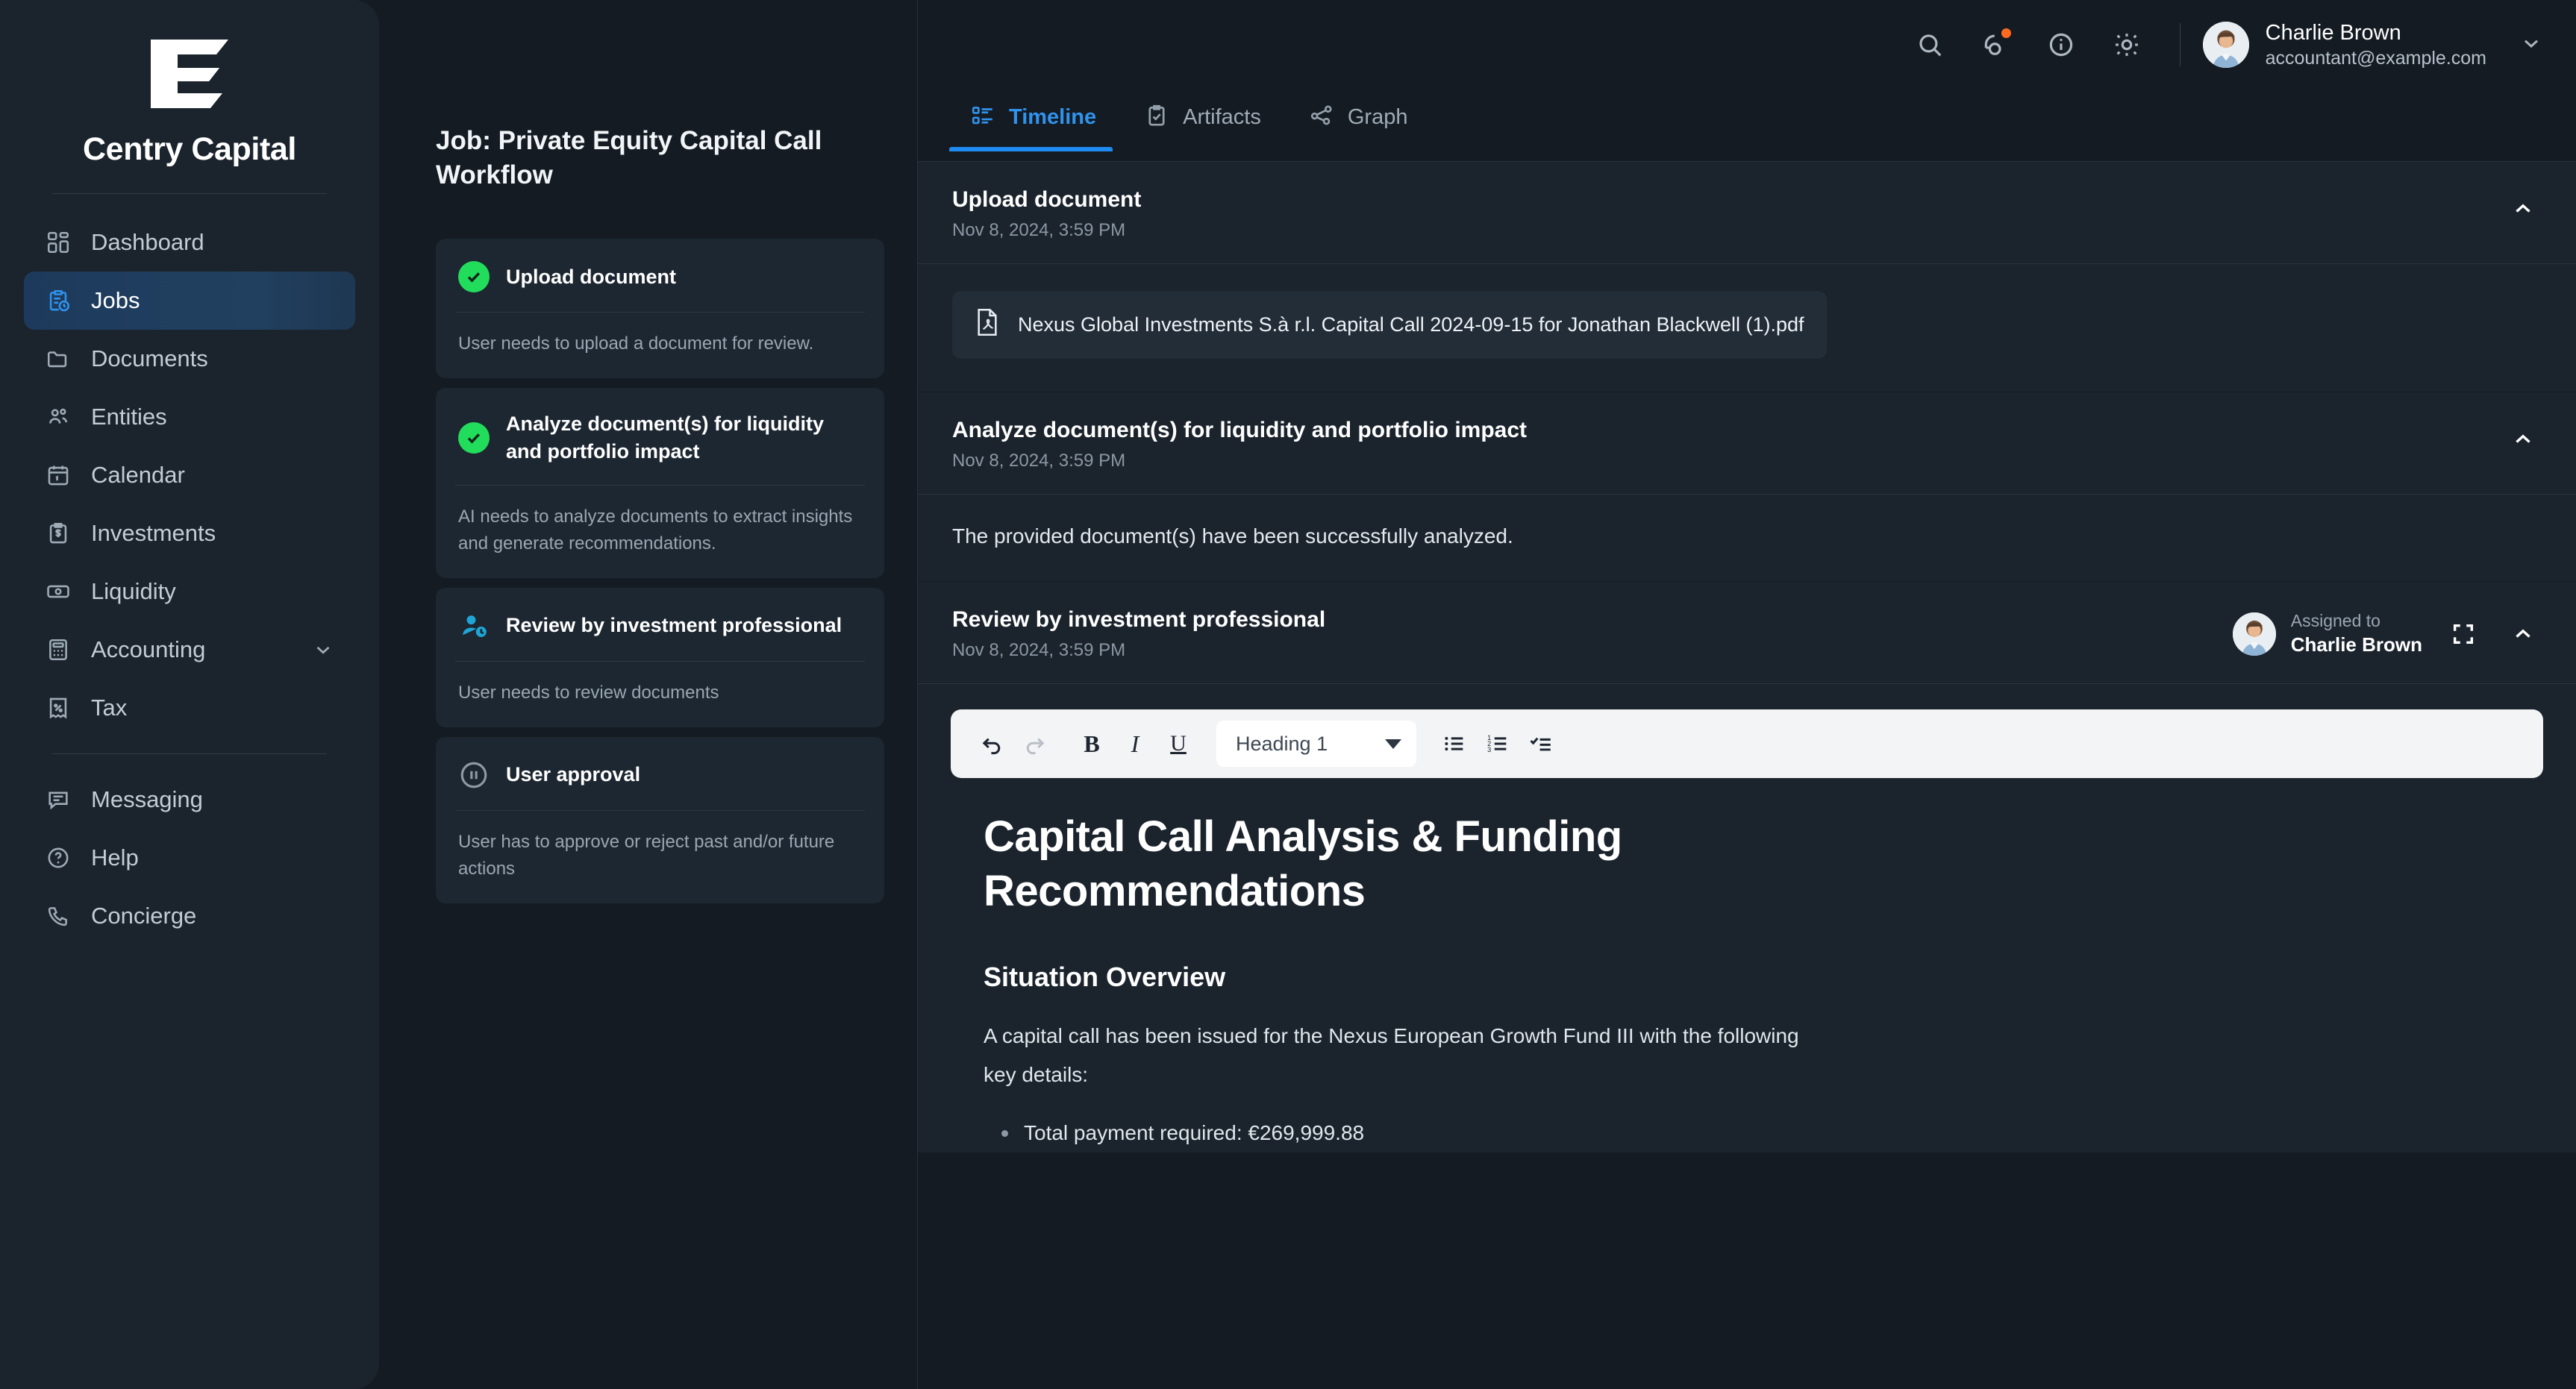 The height and width of the screenshot is (1389, 2576). Describe the element at coordinates (189, 916) in the screenshot. I see `sidebar-item-concierge: Concierge` at that location.